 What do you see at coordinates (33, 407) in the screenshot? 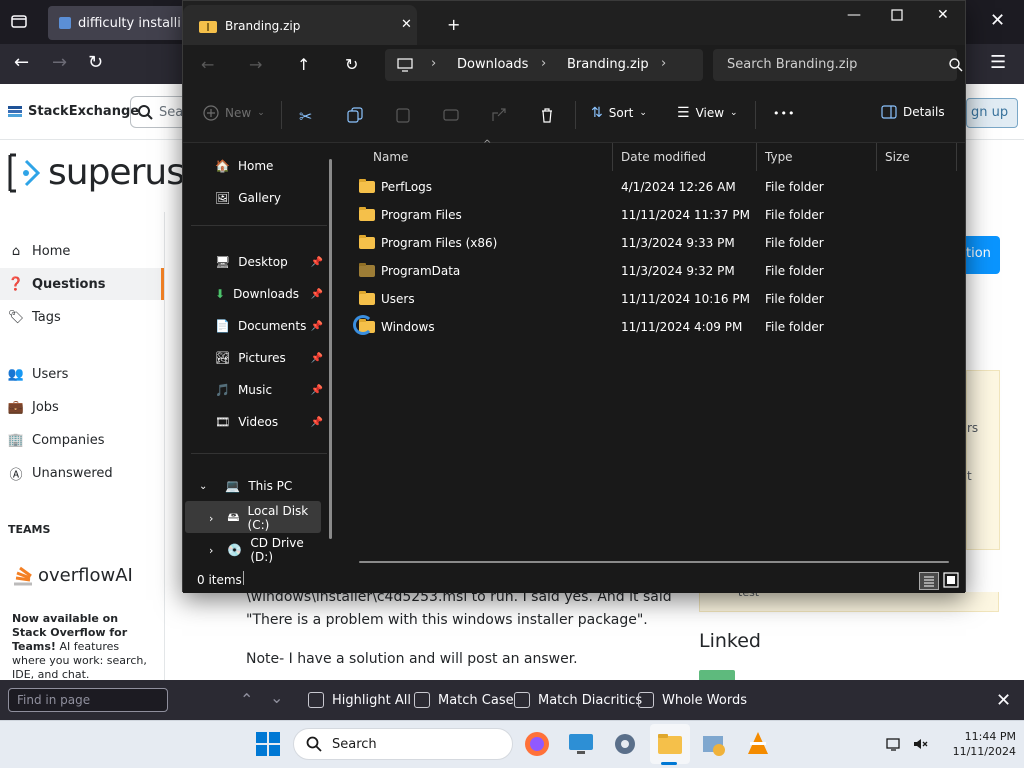
I see `nav-jobs: 💼 Jobs` at bounding box center [33, 407].